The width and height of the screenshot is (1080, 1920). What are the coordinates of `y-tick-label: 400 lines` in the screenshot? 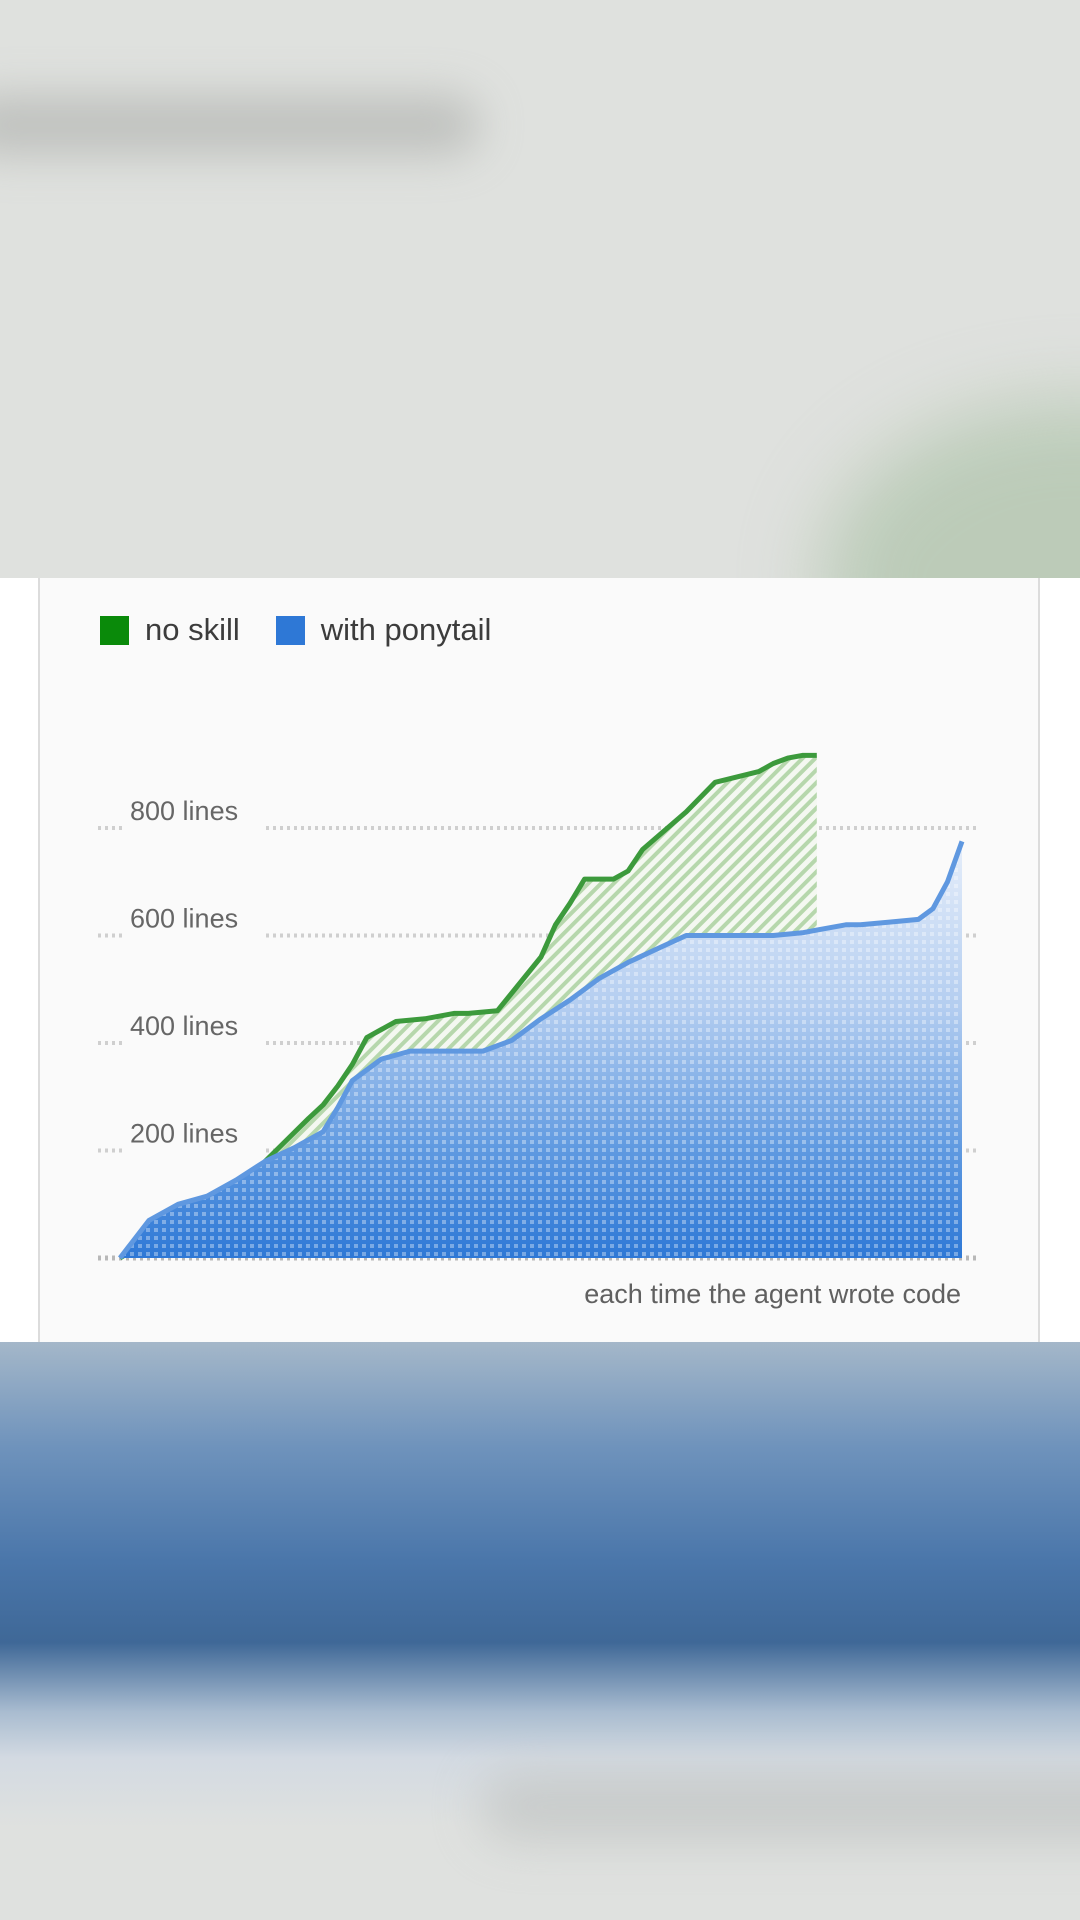 It's located at (184, 1026).